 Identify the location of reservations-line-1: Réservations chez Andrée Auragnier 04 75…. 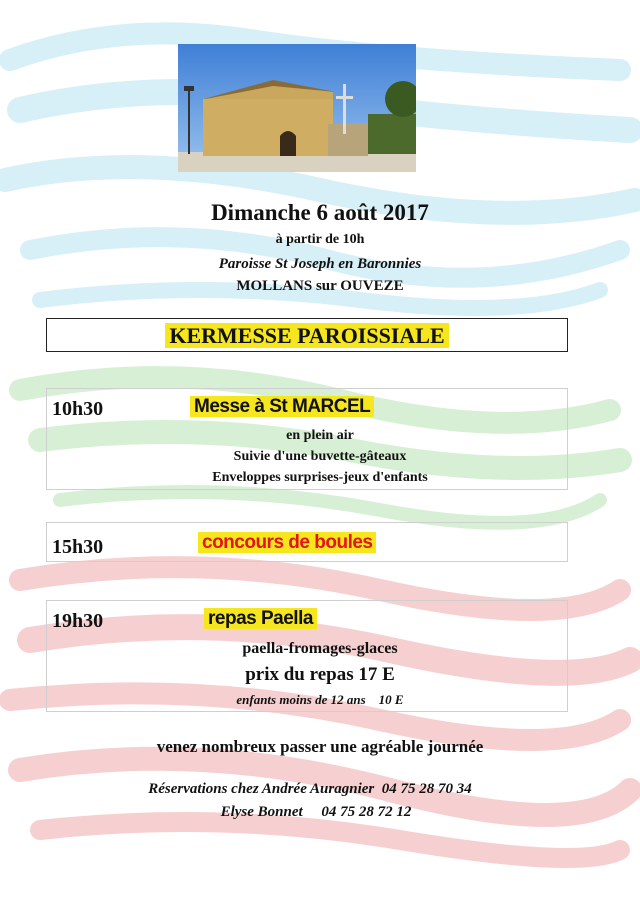
(310, 789).